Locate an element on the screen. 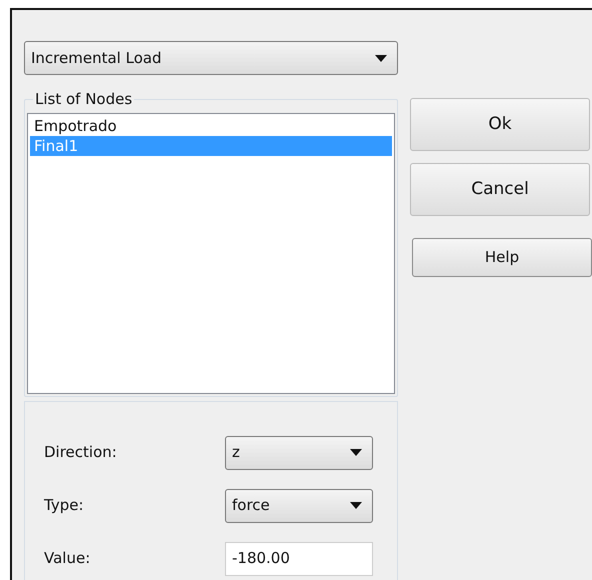  dialog-button: Cancel is located at coordinates (500, 189).